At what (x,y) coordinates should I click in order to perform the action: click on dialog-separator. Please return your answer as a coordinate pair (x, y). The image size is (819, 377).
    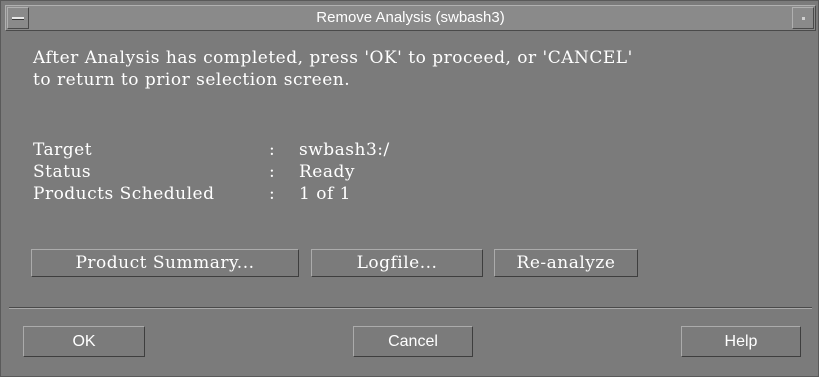
    Looking at the image, I should click on (410, 308).